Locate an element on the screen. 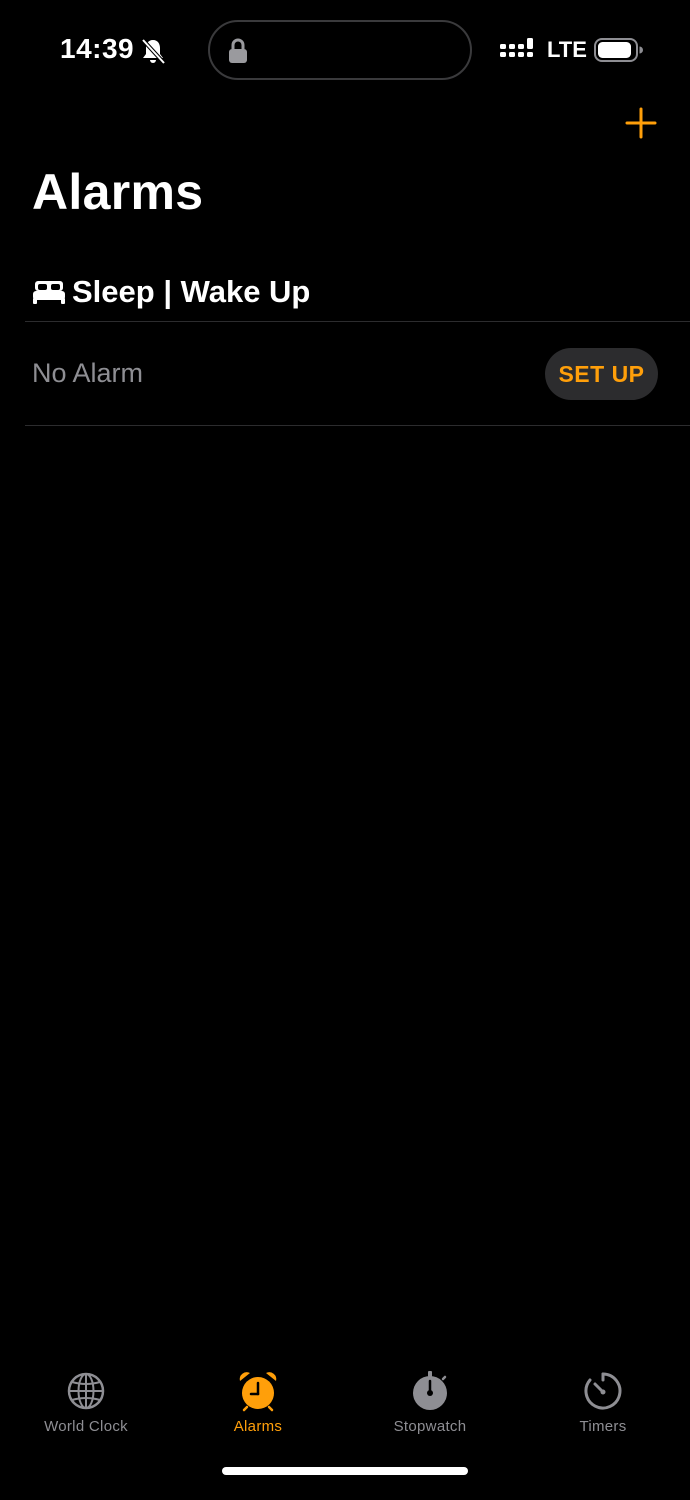 The height and width of the screenshot is (1500, 690). stopwatch-icon is located at coordinates (430, 1390).